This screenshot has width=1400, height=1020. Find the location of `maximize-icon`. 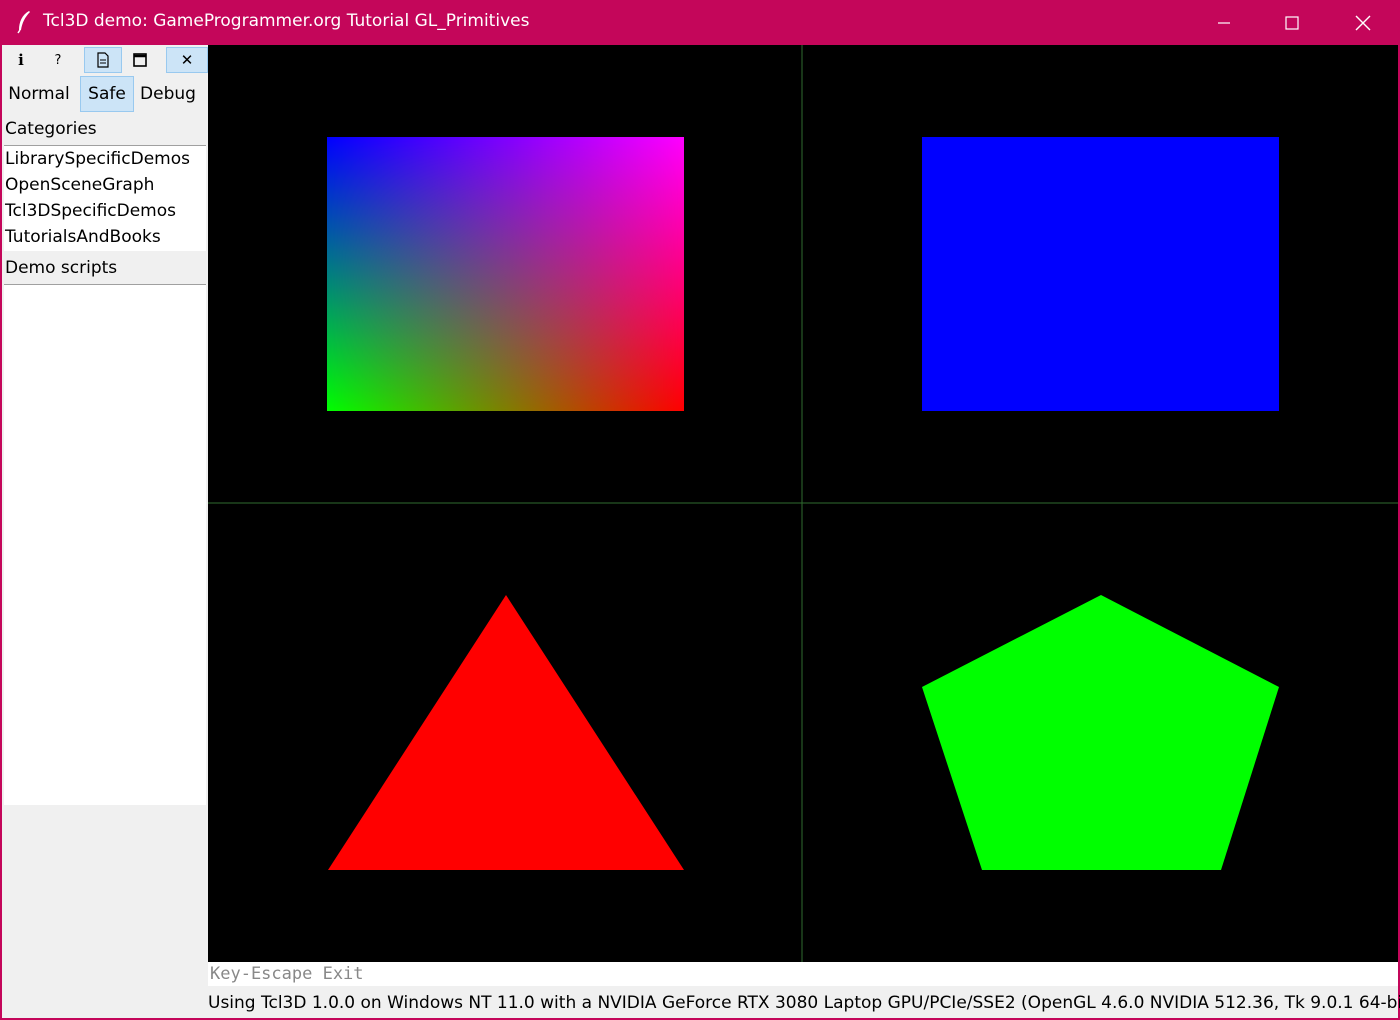

maximize-icon is located at coordinates (1292, 22).